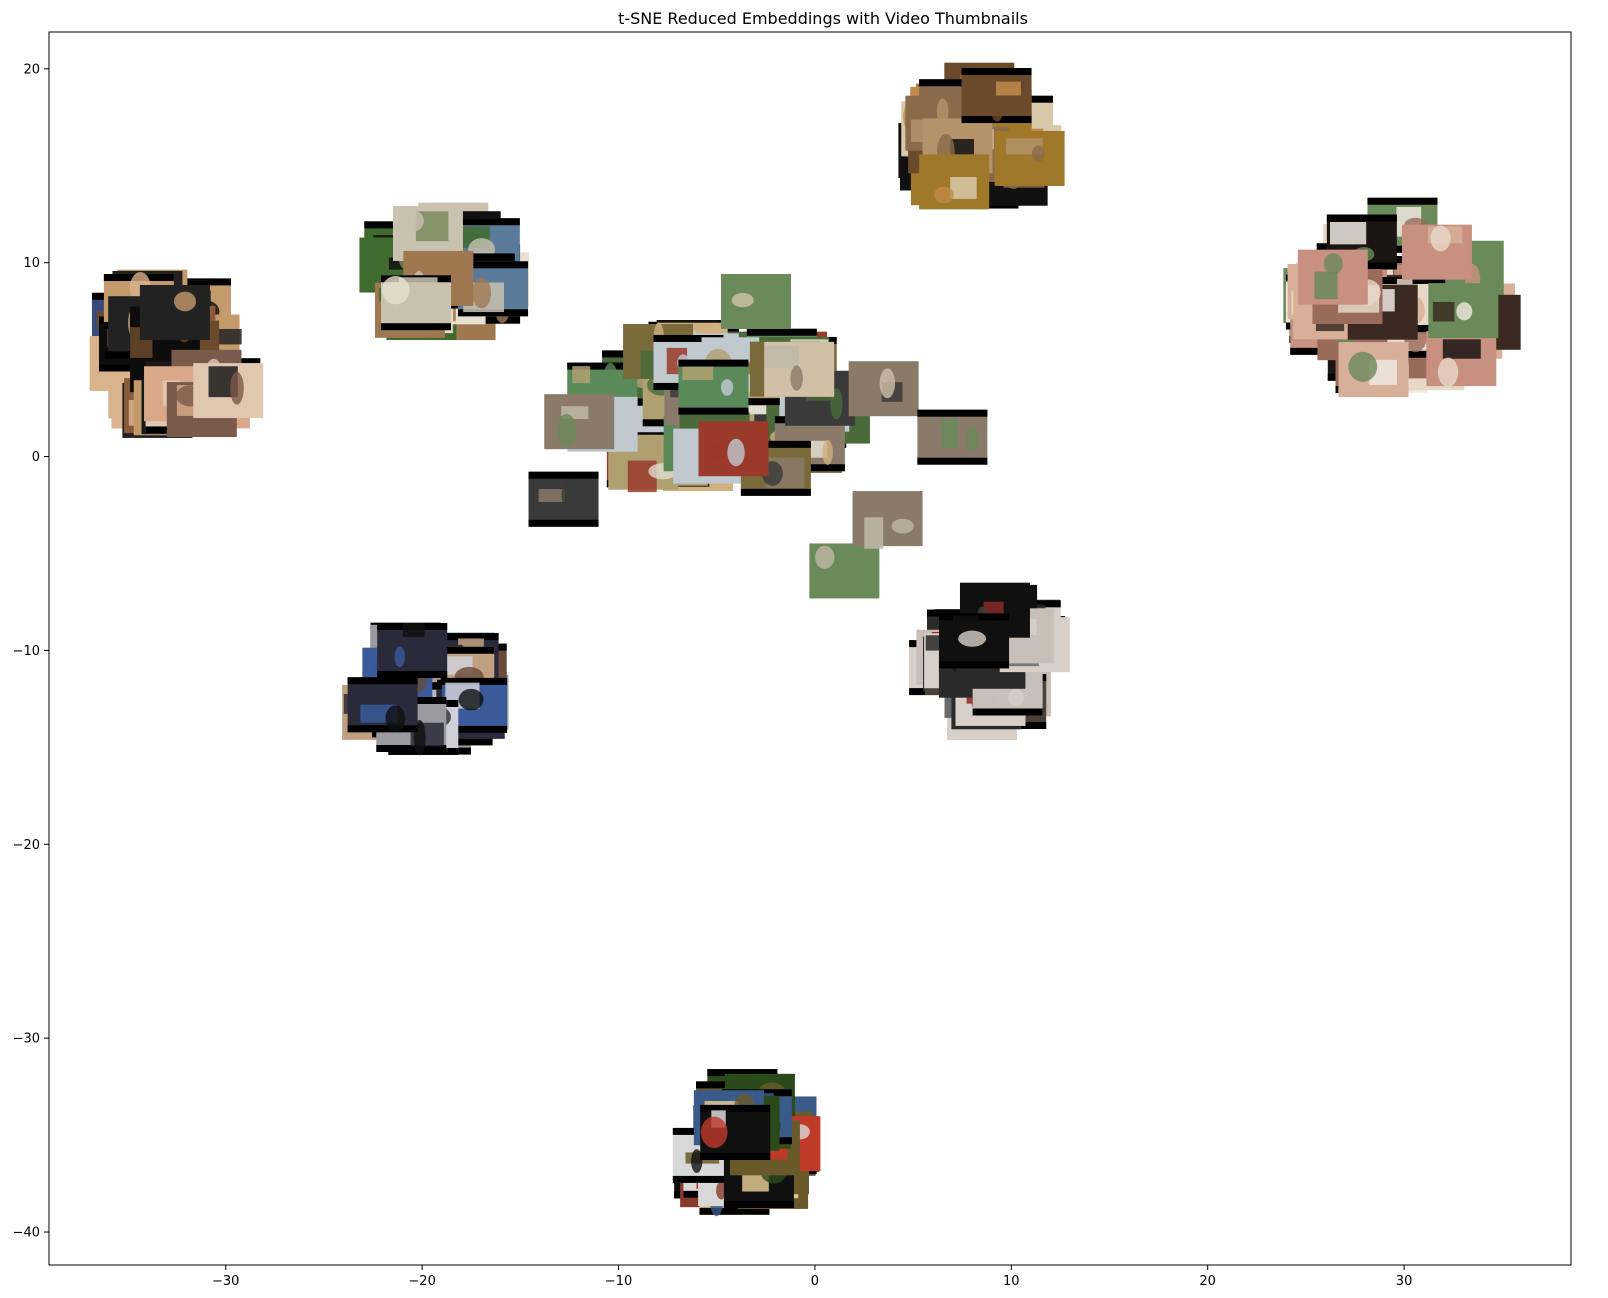 Image resolution: width=1608 pixels, height=1298 pixels. What do you see at coordinates (618, 1281) in the screenshot?
I see `x-tick-label: −10` at bounding box center [618, 1281].